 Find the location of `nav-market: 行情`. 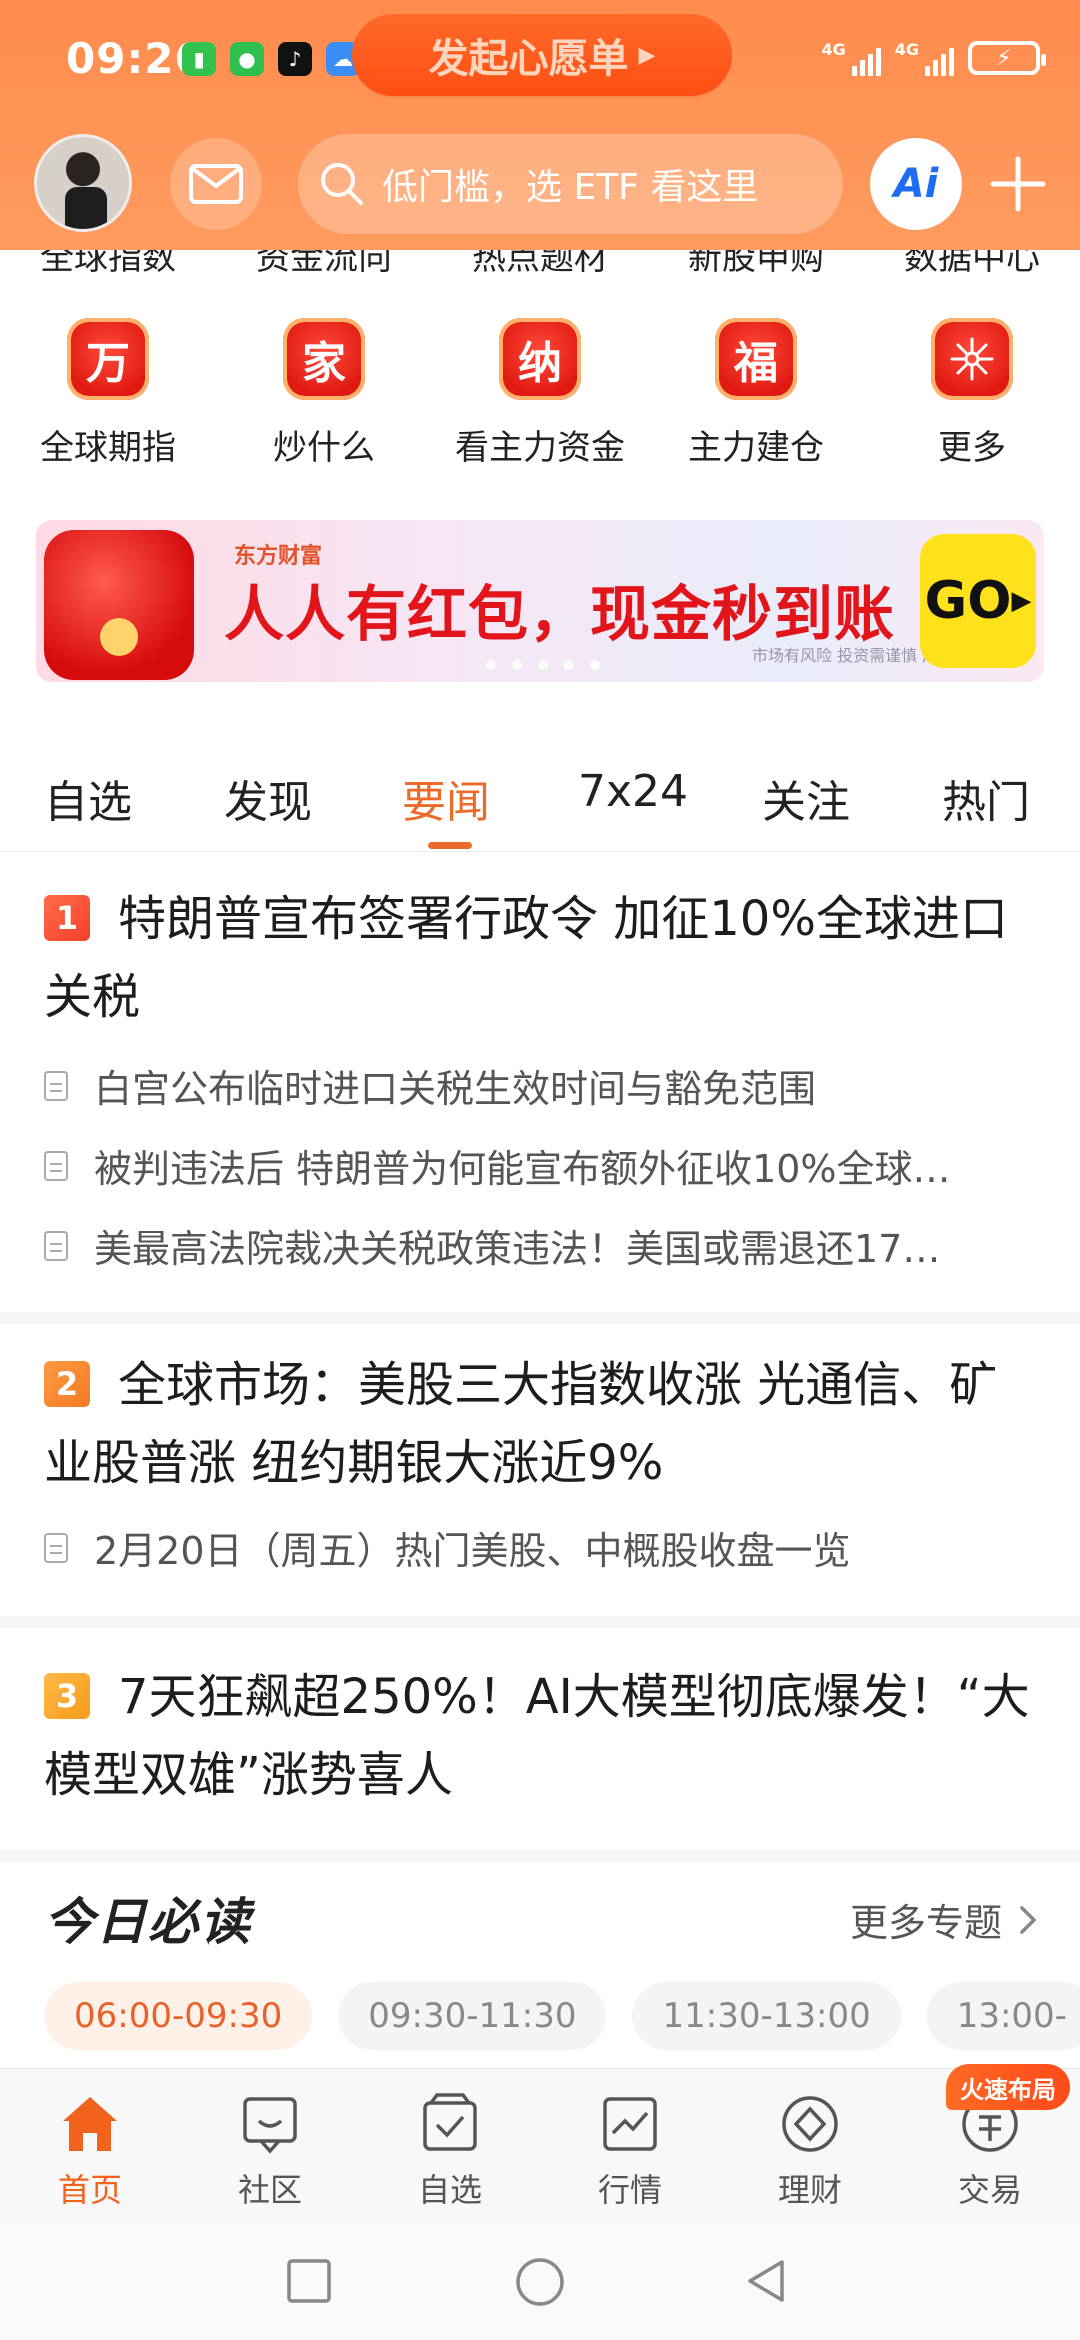

nav-market: 行情 is located at coordinates (630, 2147).